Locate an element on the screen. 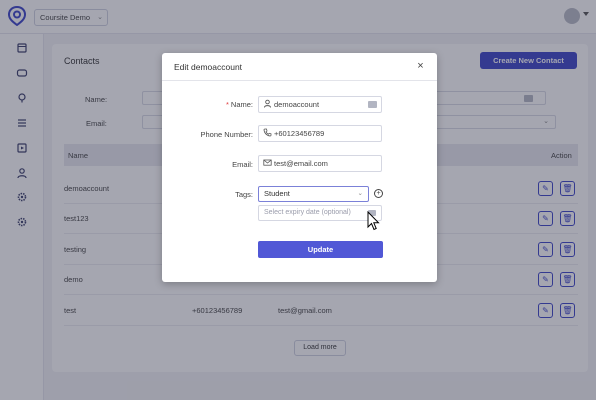  required-mark: * is located at coordinates (227, 104).